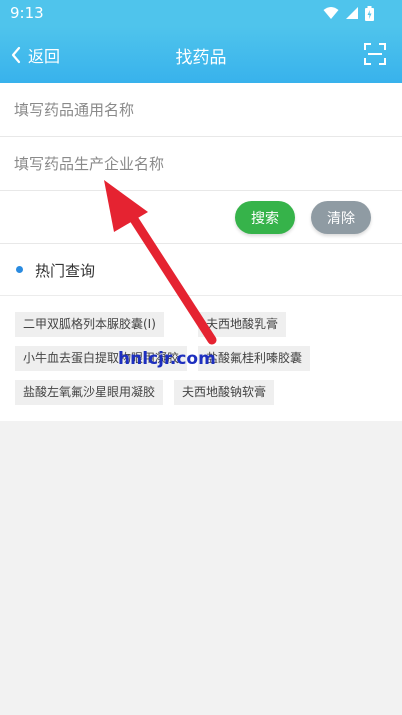 This screenshot has height=715, width=402. What do you see at coordinates (89, 392) in the screenshot?
I see `hot-tag: 盐酸左氧氟沙星眼用凝胶` at bounding box center [89, 392].